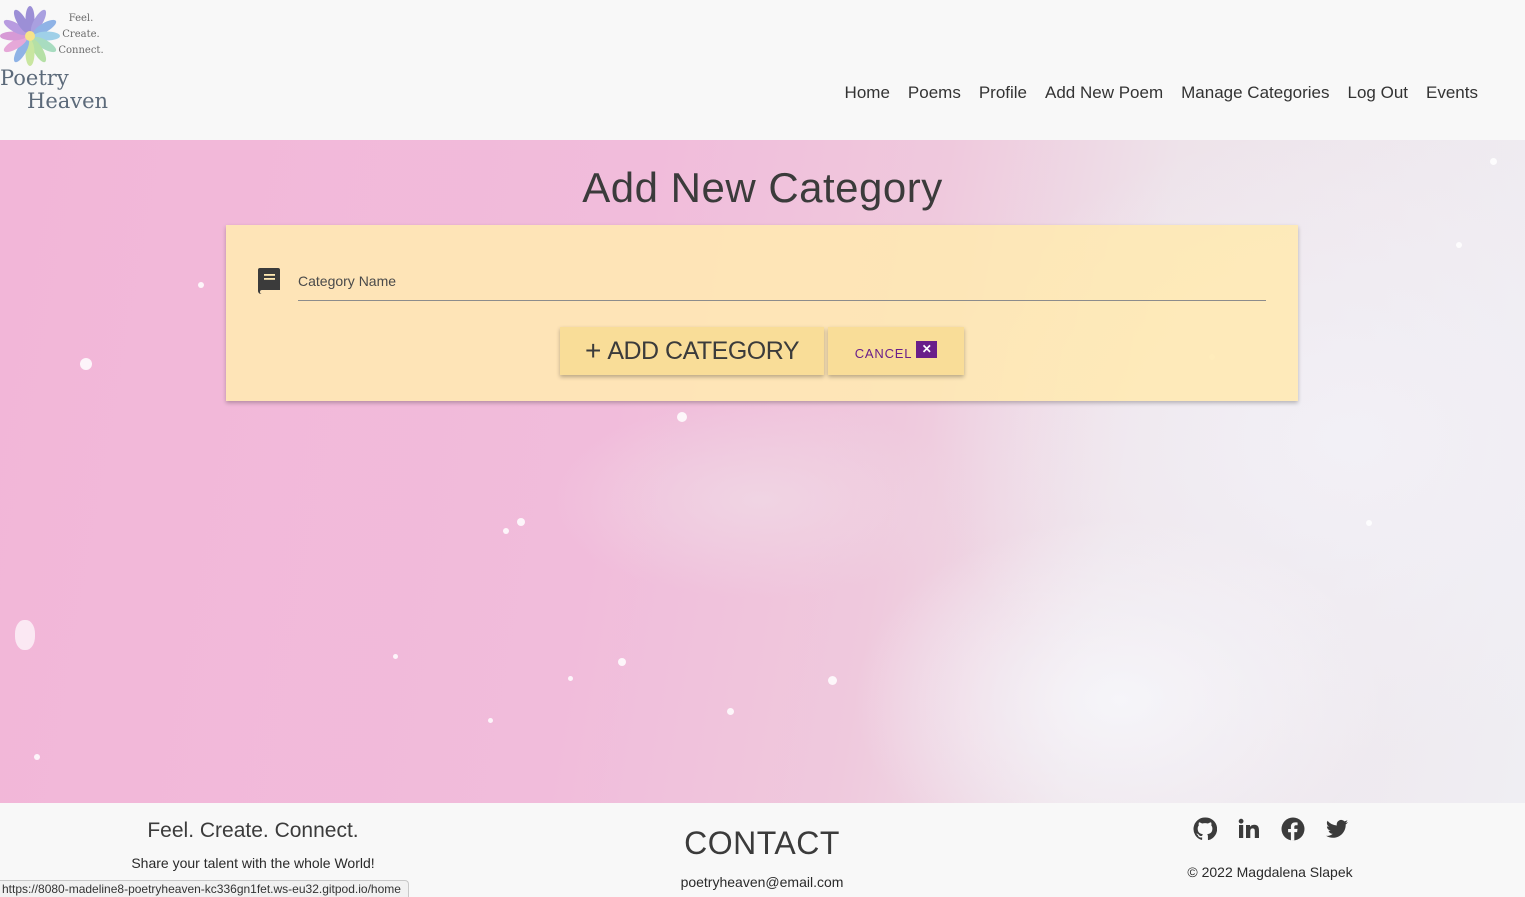 The height and width of the screenshot is (897, 1525). What do you see at coordinates (1104, 93) in the screenshot?
I see `nav-add-new-poem-link: Add New Poem` at bounding box center [1104, 93].